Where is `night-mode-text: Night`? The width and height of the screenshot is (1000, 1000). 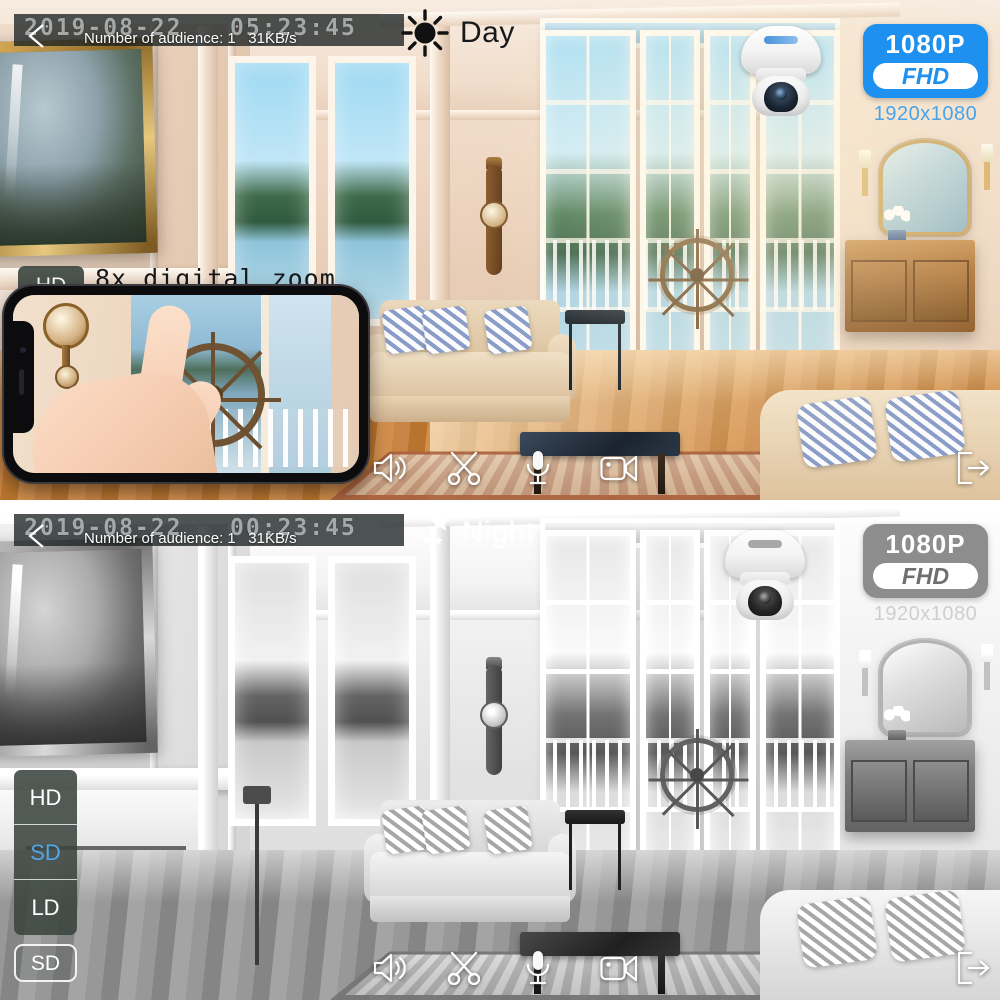
night-mode-text: Night is located at coordinates (498, 532).